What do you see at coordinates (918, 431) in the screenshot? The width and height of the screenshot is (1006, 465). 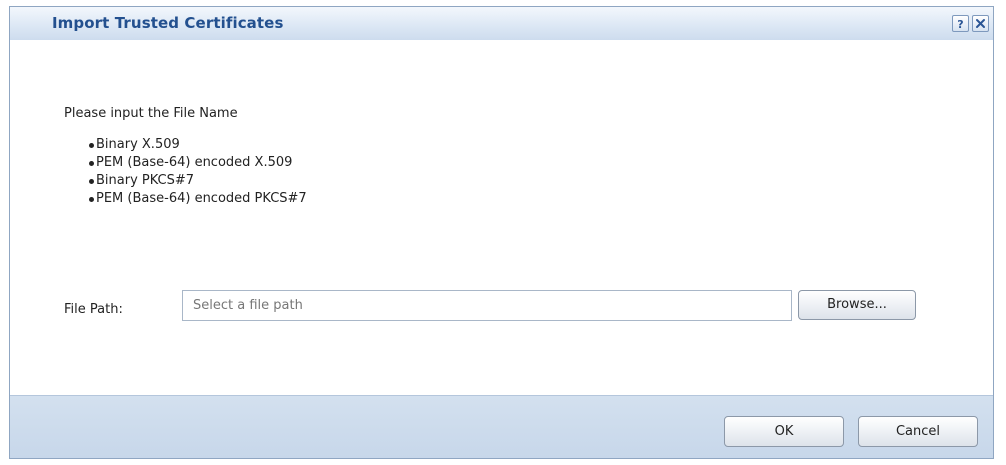 I see `cancel-button: Cancel` at bounding box center [918, 431].